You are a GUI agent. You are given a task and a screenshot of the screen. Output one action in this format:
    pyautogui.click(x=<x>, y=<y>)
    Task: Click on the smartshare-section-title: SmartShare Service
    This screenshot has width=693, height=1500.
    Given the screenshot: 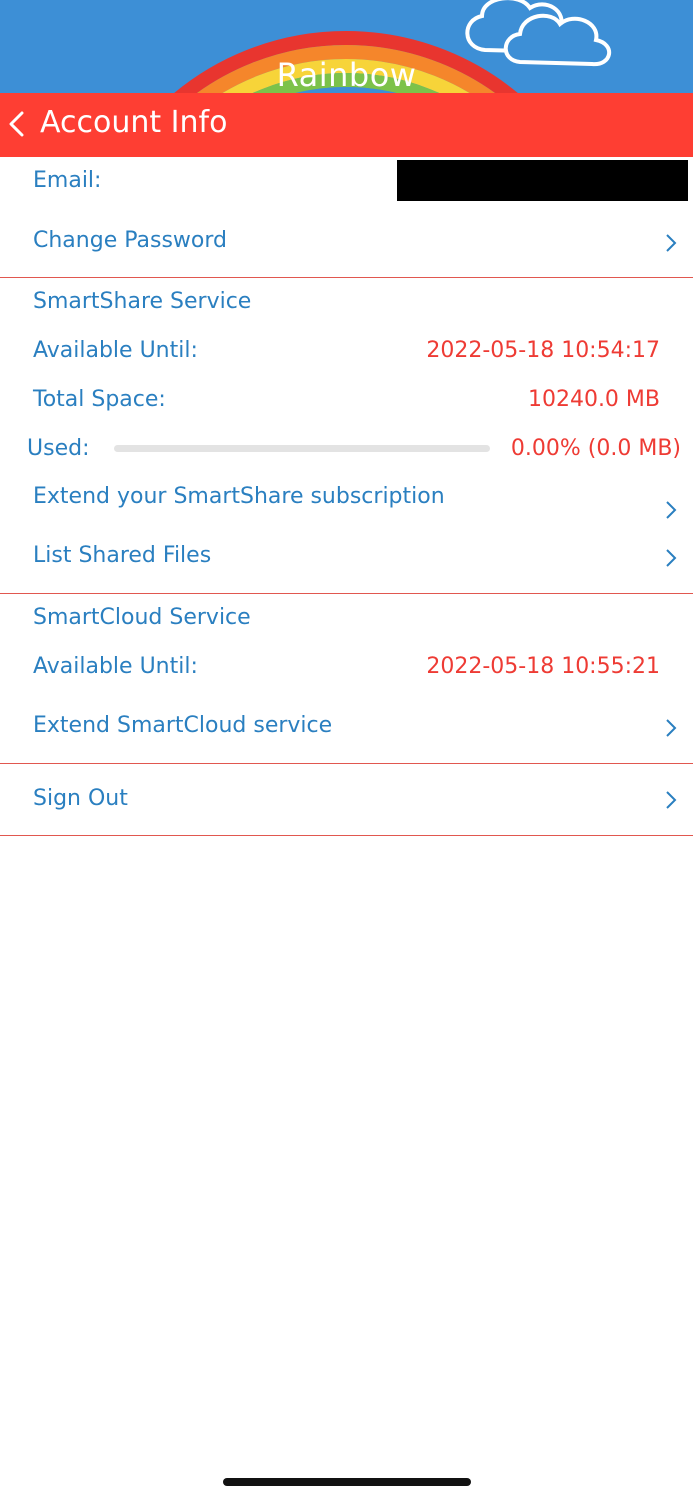 What is the action you would take?
    pyautogui.click(x=142, y=301)
    